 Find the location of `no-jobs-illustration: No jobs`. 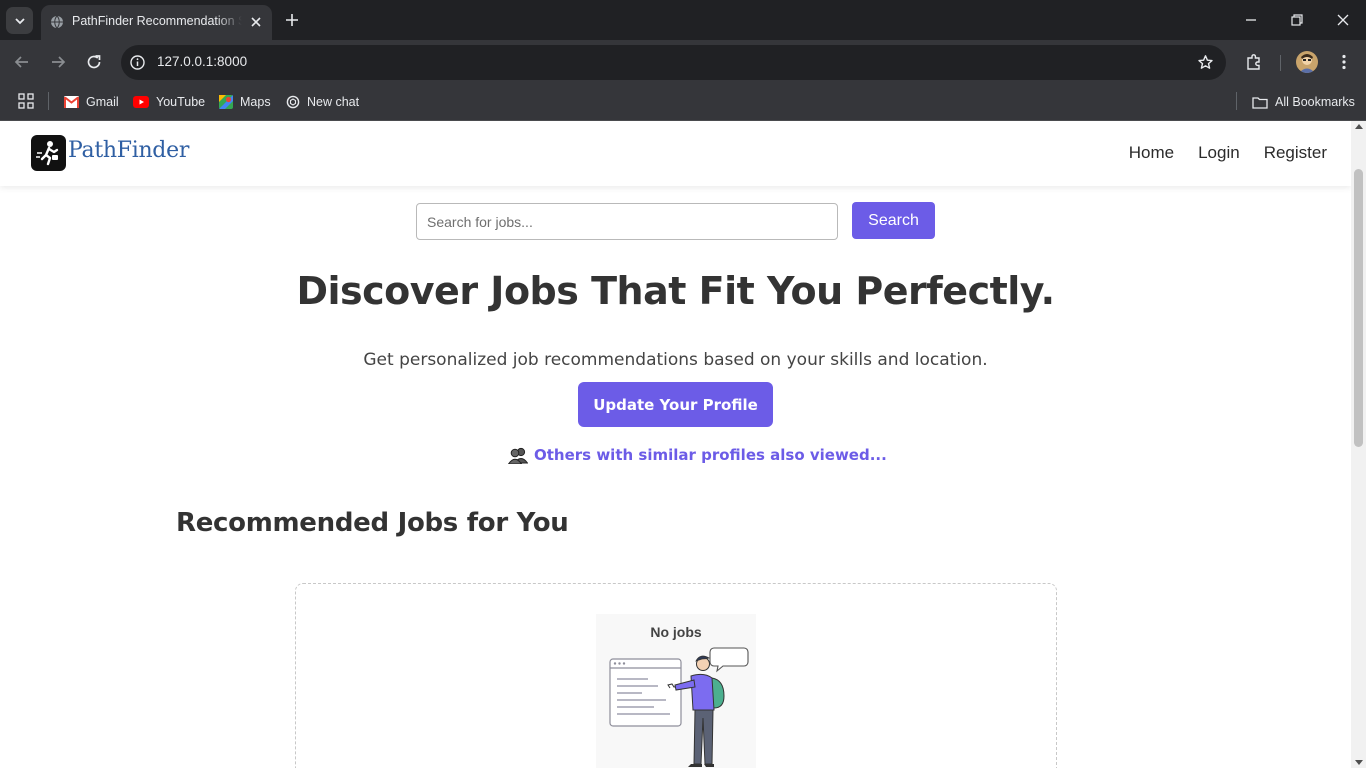

no-jobs-illustration: No jobs is located at coordinates (676, 691).